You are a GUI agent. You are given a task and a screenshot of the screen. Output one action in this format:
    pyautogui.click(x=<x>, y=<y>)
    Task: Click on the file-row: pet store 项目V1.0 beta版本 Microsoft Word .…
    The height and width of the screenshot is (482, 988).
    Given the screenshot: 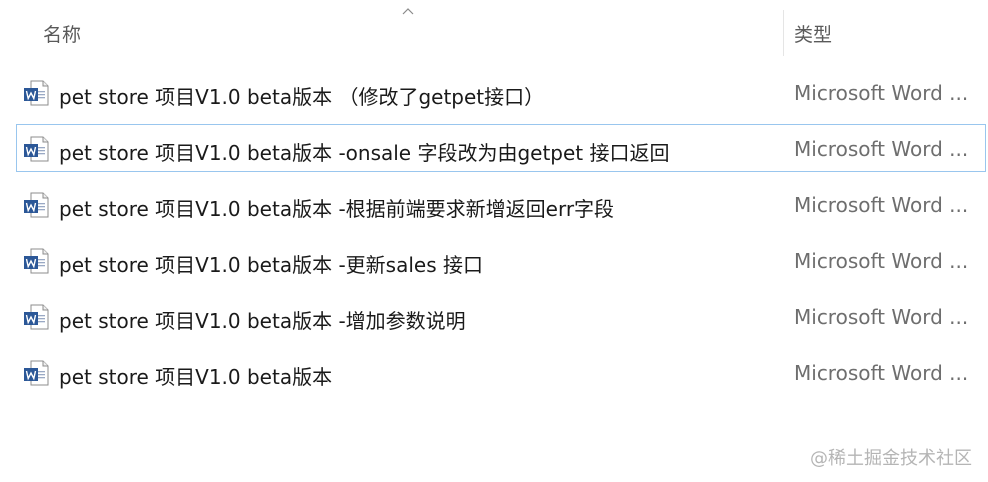 What is the action you would take?
    pyautogui.click(x=501, y=372)
    